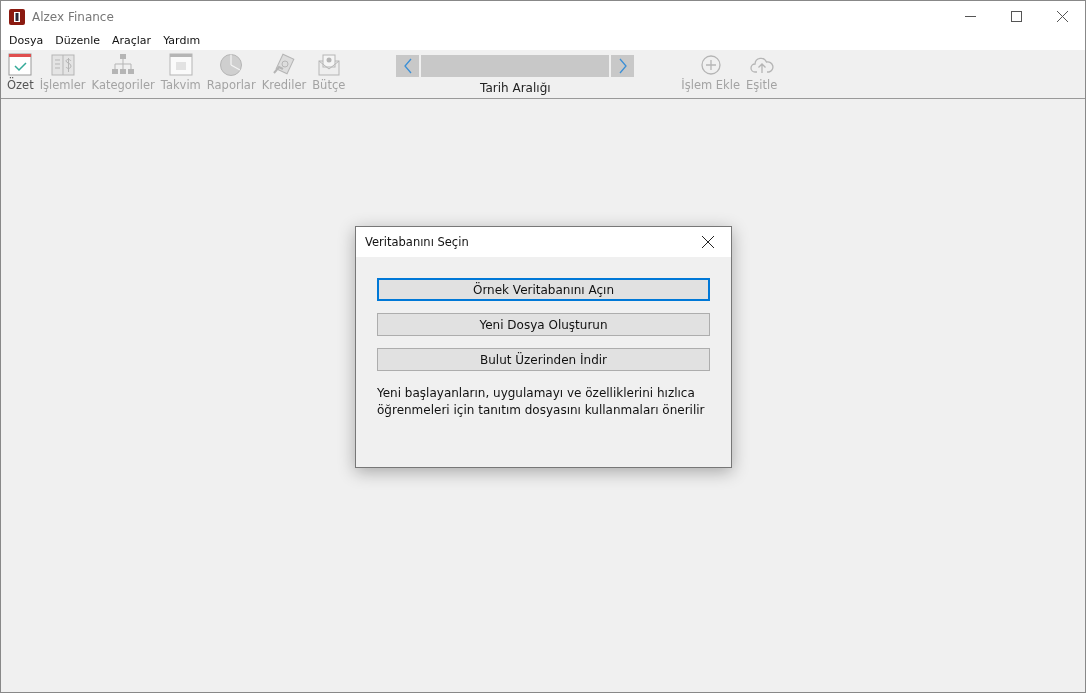 The image size is (1086, 693). I want to click on hint-text: Yeni başlayanların, uygulamayı ve özelliklerini hızlıca öğrenmeleri için tanıtım dosyasını kullanmaları önerilir, so click(541, 402).